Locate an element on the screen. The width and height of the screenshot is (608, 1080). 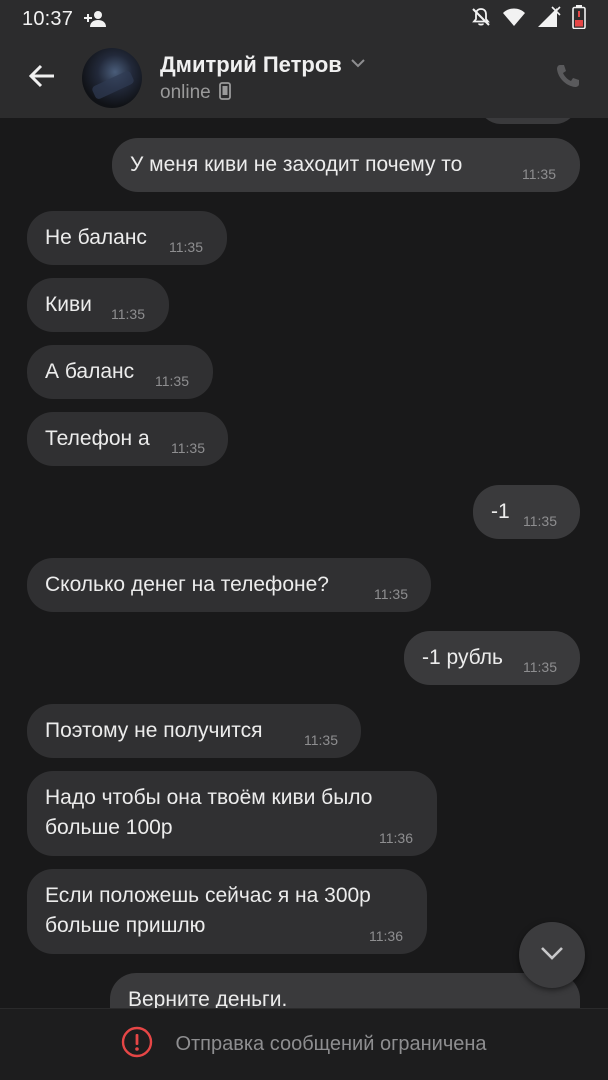
back-button is located at coordinates (42, 78).